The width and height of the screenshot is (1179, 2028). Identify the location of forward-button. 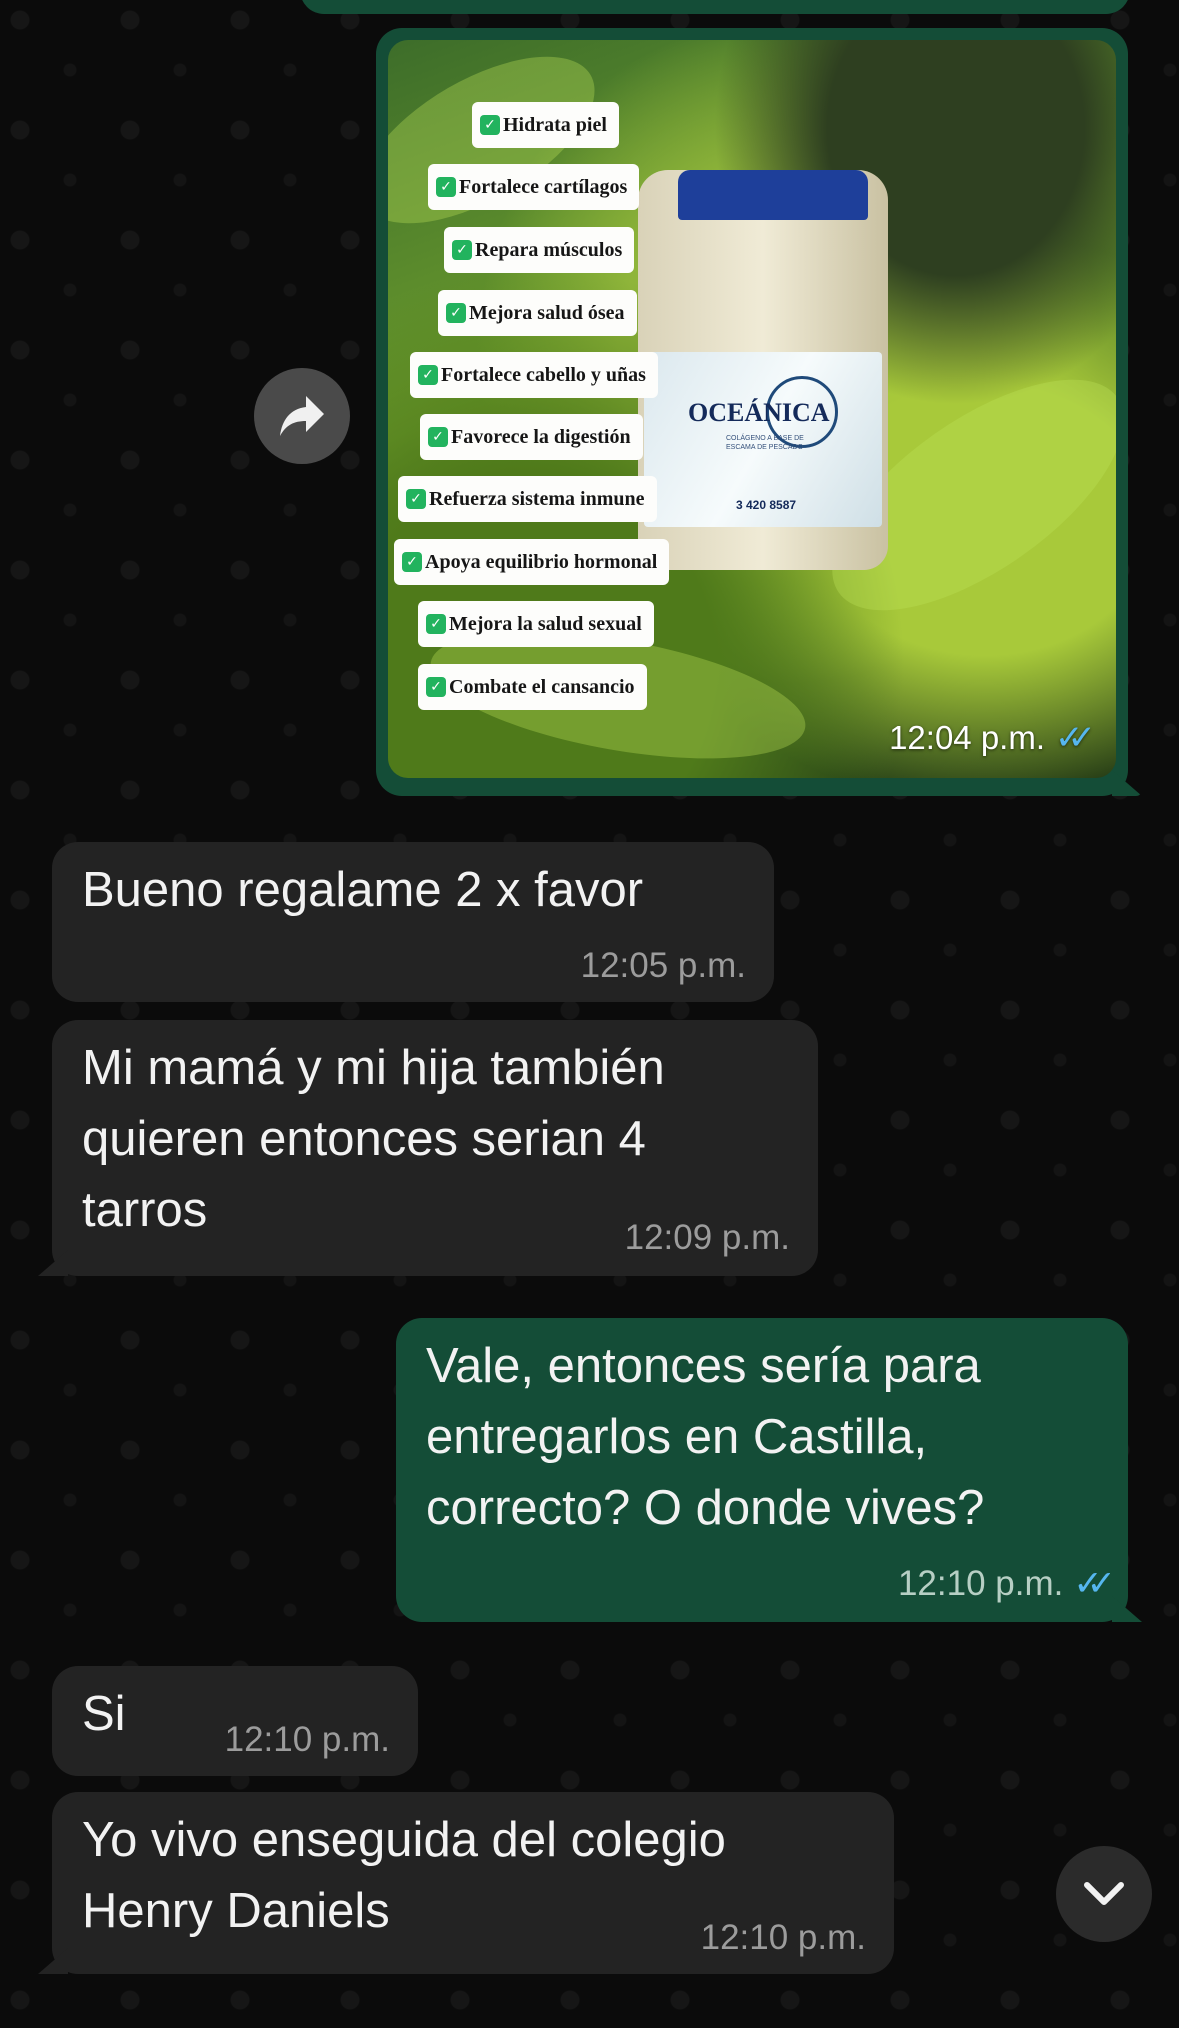
(302, 416).